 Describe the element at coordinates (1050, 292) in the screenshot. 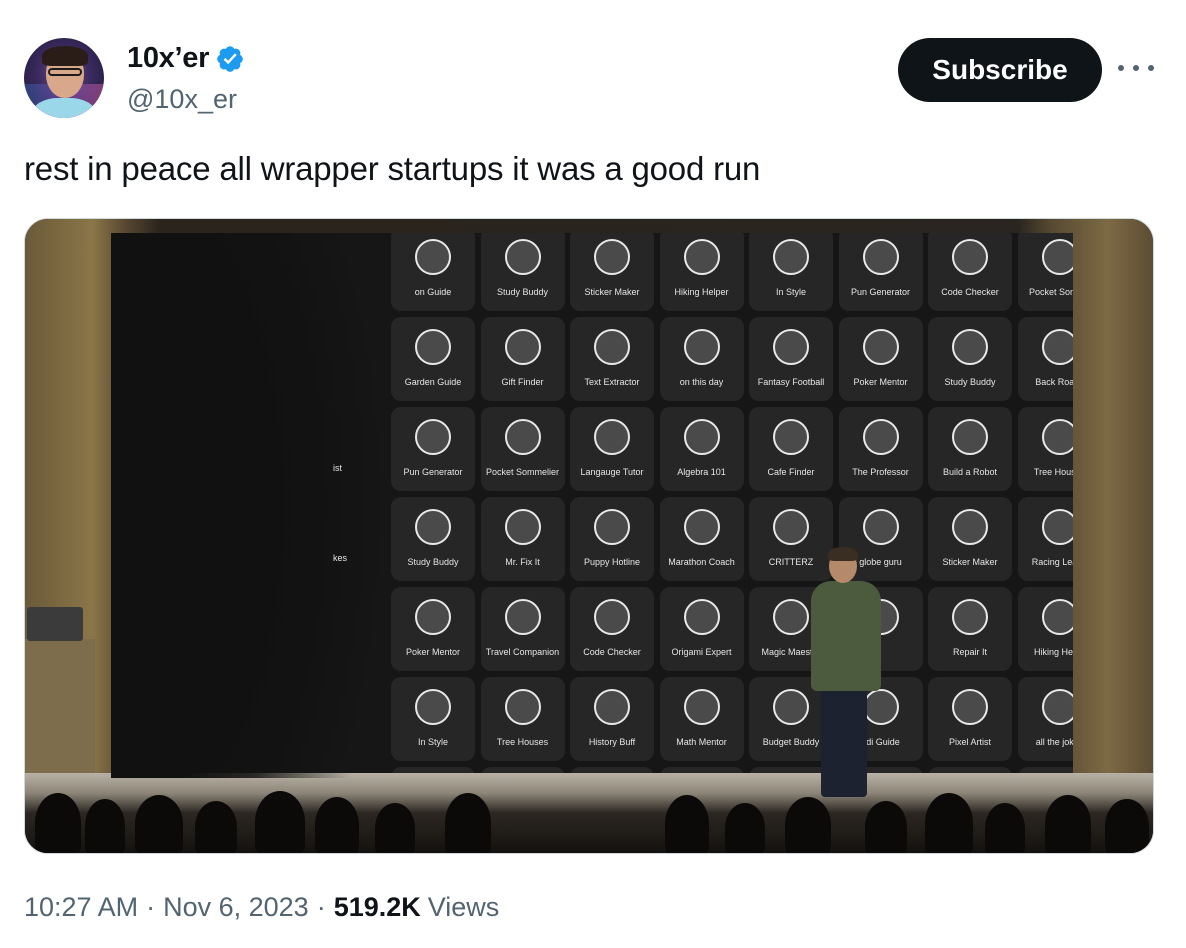

I see `app-tile-label: Pocket Somme` at that location.